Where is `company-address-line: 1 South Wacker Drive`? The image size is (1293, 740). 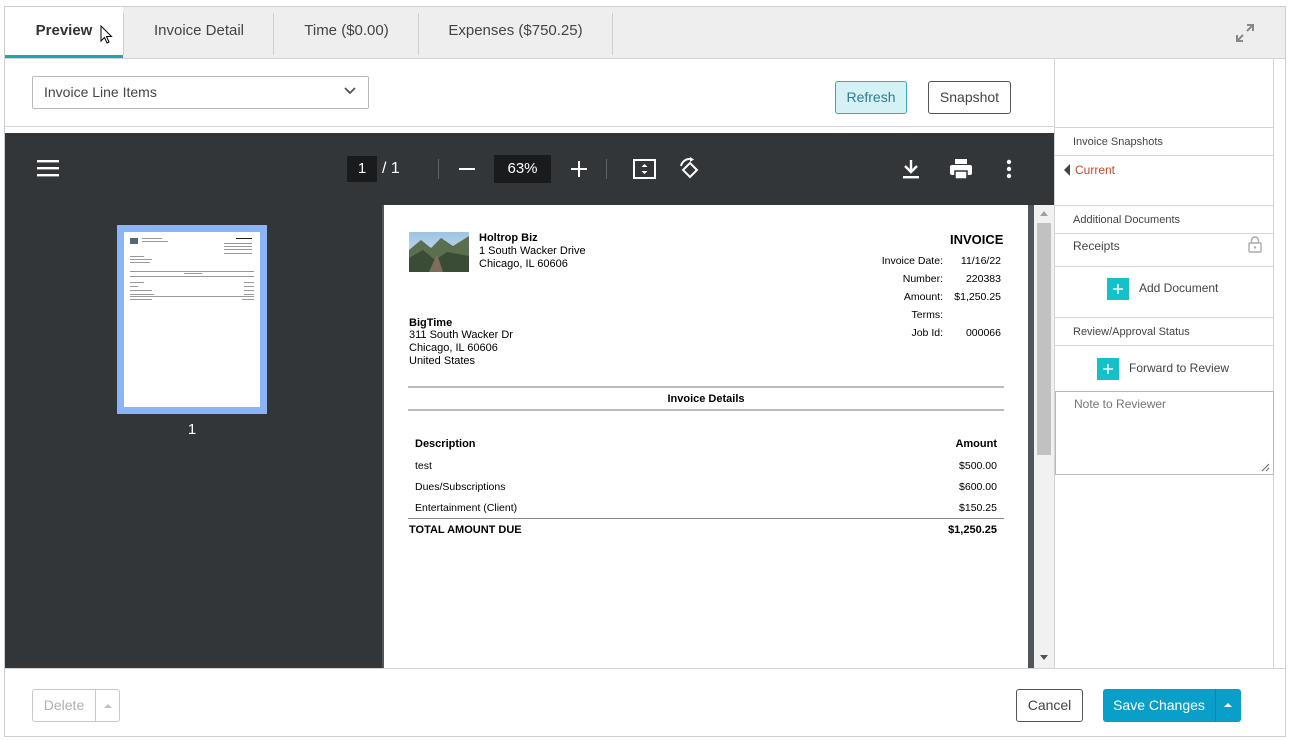 company-address-line: 1 South Wacker Drive is located at coordinates (532, 251).